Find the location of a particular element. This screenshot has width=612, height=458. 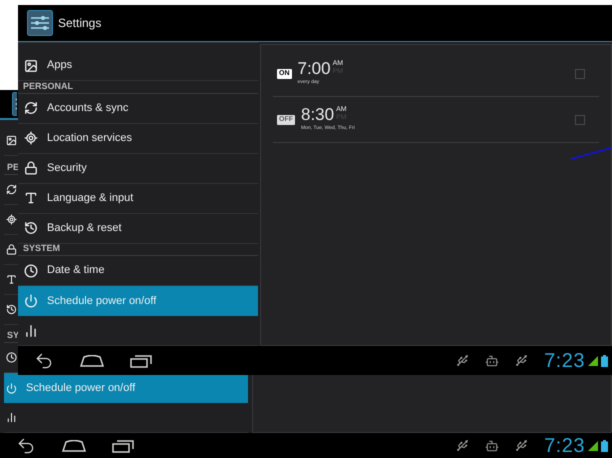

settings-item: Apps is located at coordinates (138, 66).